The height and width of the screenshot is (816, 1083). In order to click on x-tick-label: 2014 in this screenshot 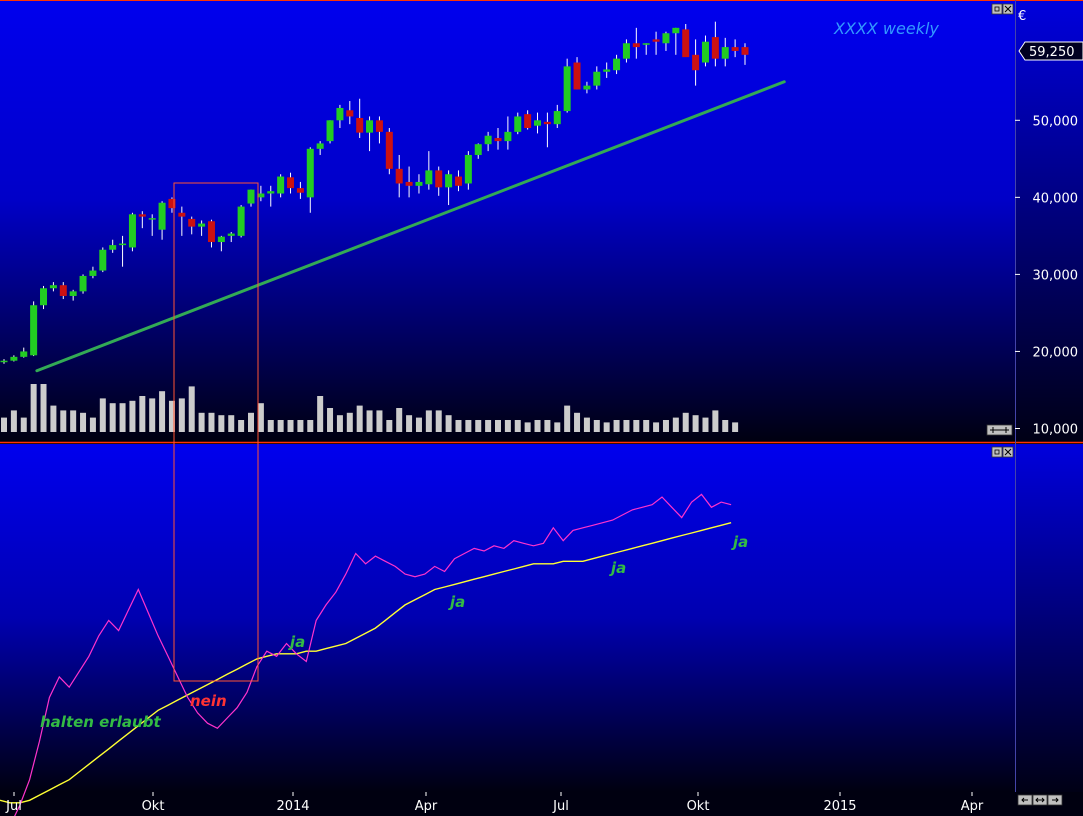, I will do `click(292, 806)`.